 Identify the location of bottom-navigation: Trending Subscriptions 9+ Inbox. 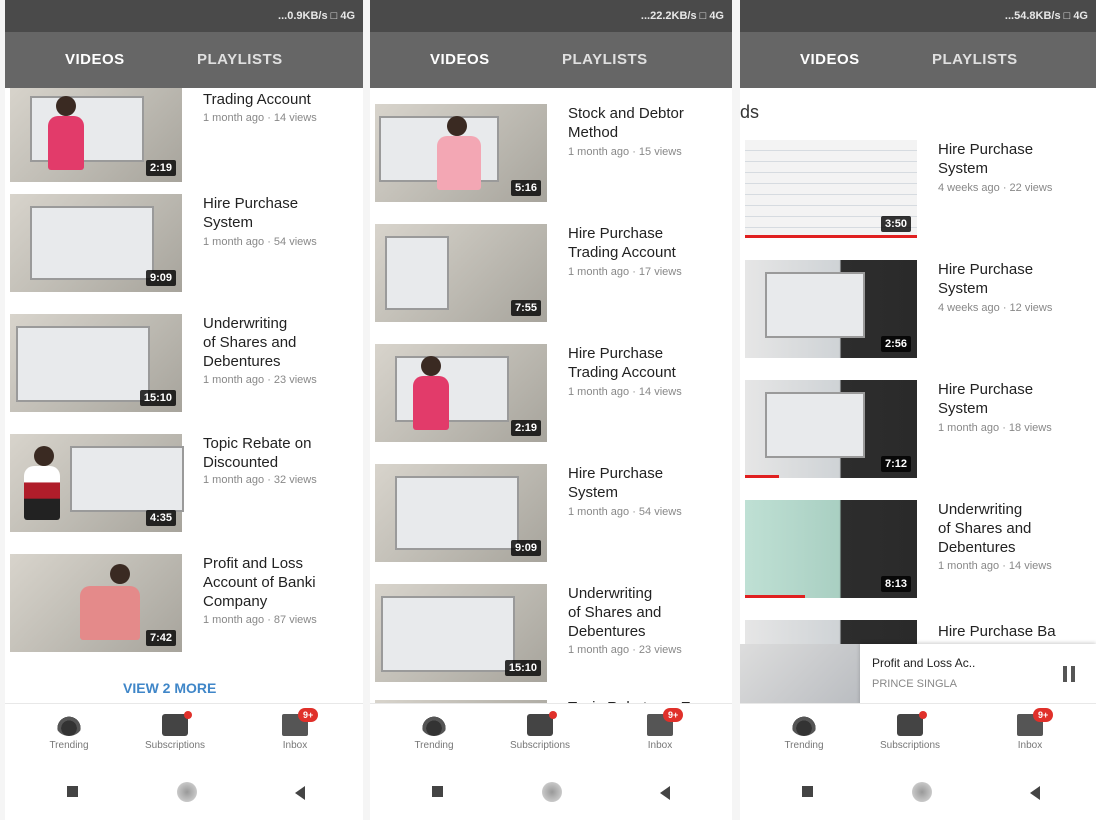
(918, 735).